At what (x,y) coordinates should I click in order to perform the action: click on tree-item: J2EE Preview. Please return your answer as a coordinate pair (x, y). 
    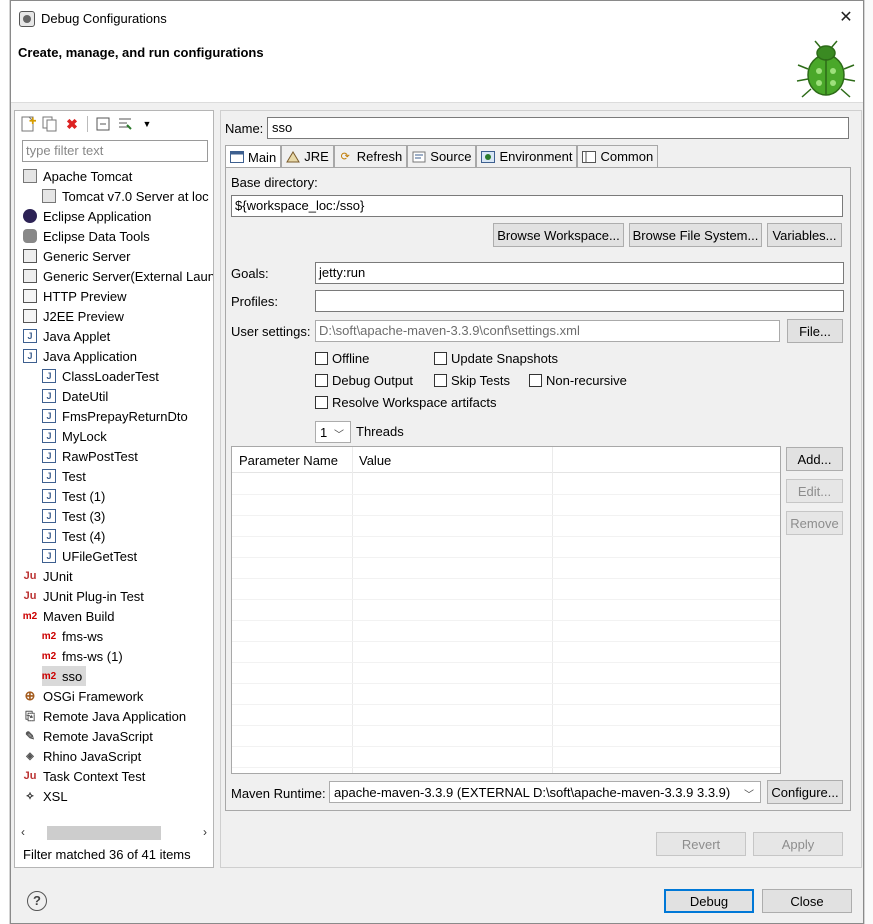
    Looking at the image, I should click on (73, 316).